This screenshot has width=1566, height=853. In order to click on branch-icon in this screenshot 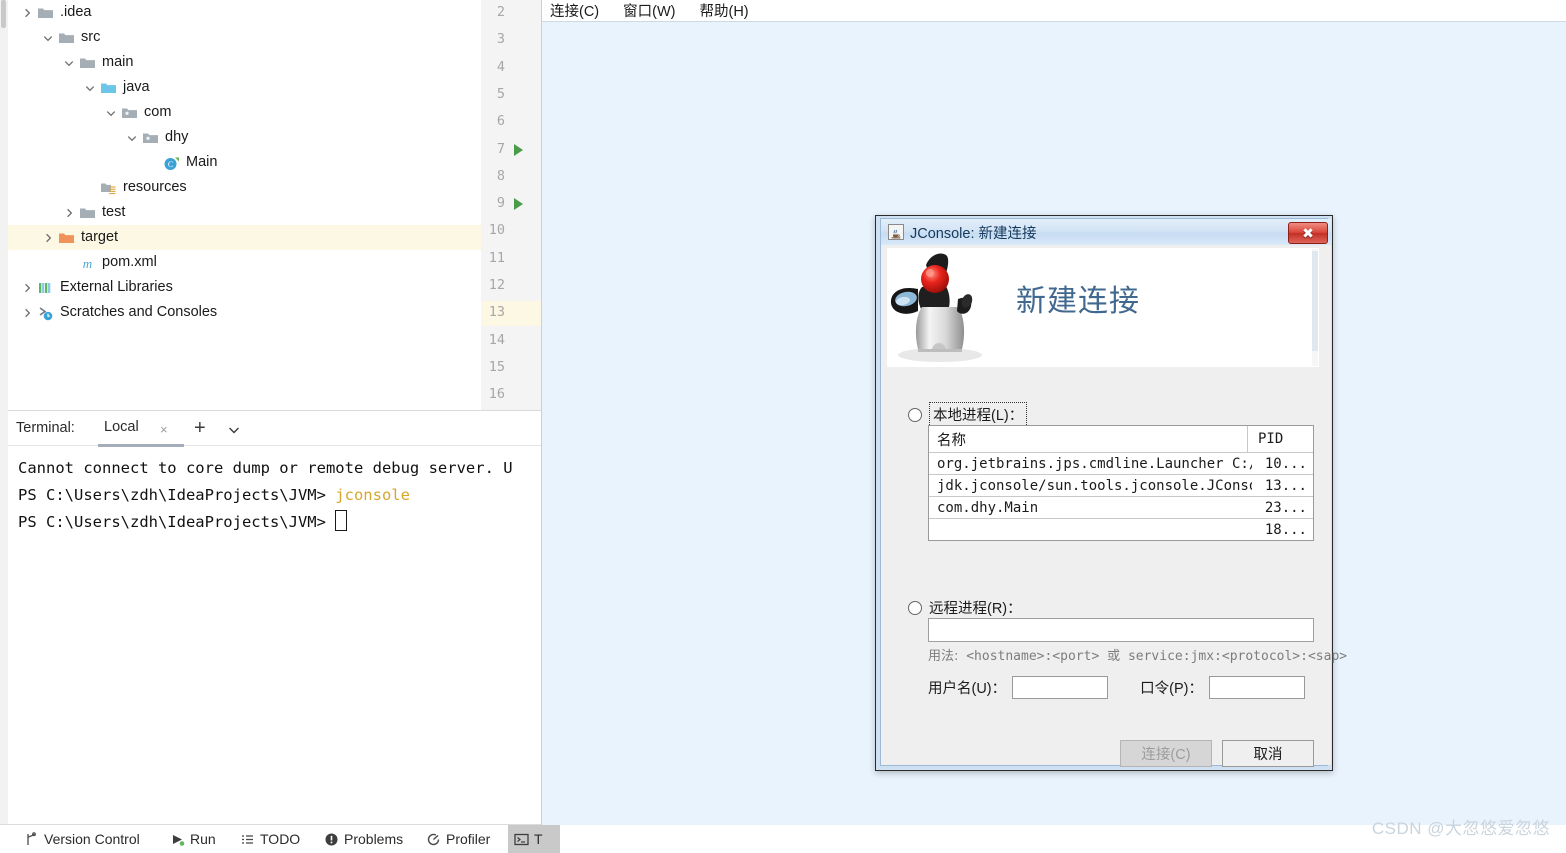, I will do `click(31, 839)`.